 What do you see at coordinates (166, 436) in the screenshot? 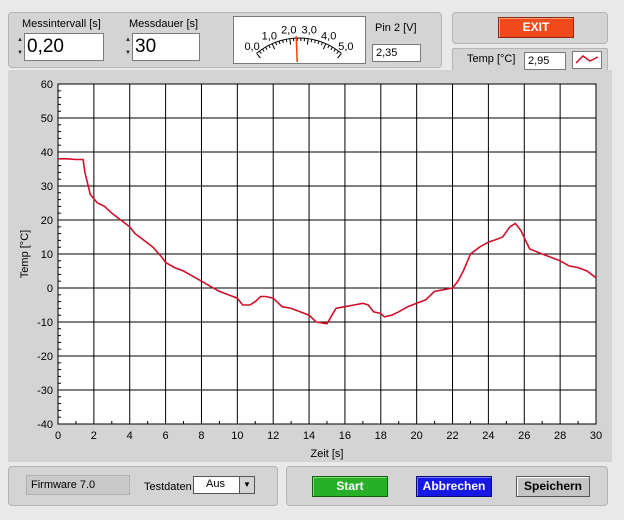
I see `x-tick-label: 6` at bounding box center [166, 436].